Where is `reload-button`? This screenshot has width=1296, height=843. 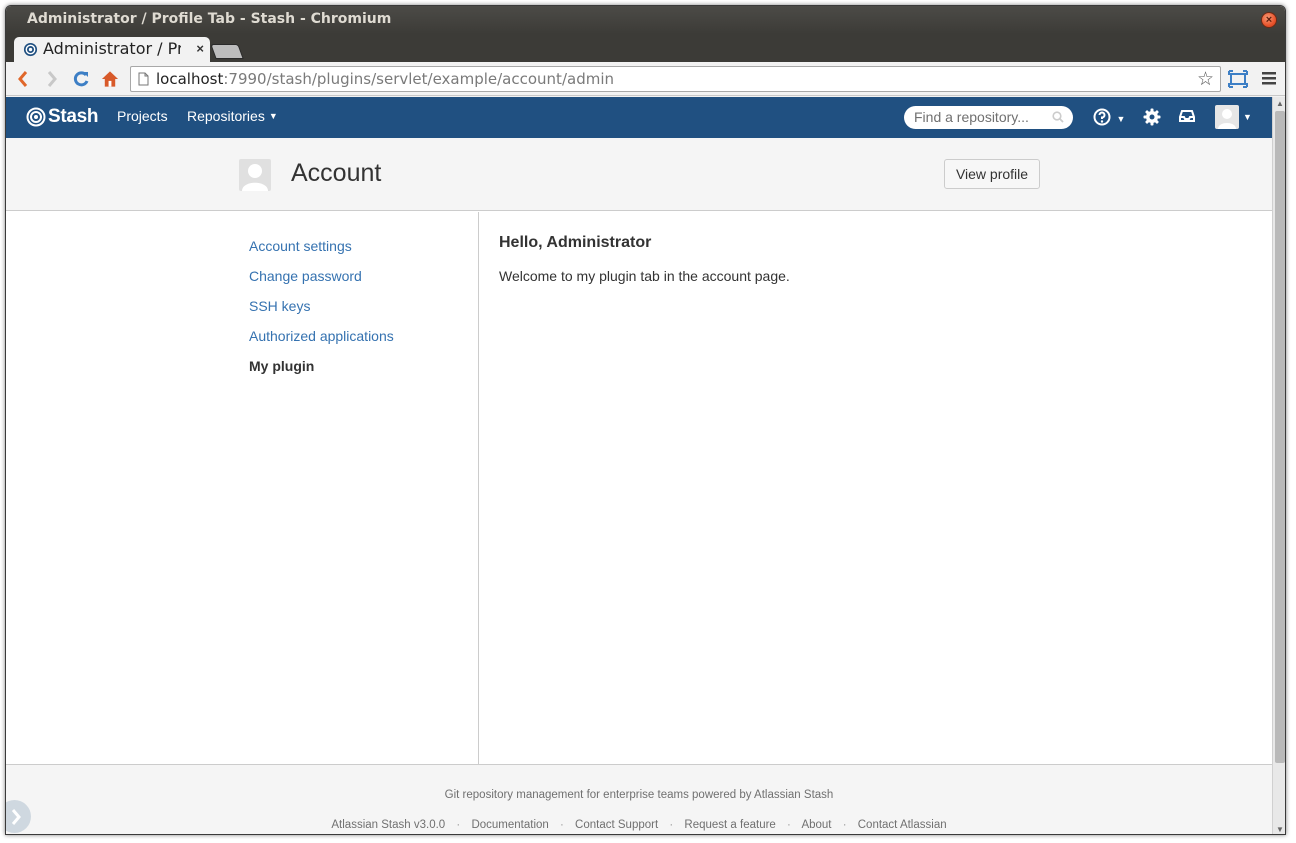
reload-button is located at coordinates (81, 79).